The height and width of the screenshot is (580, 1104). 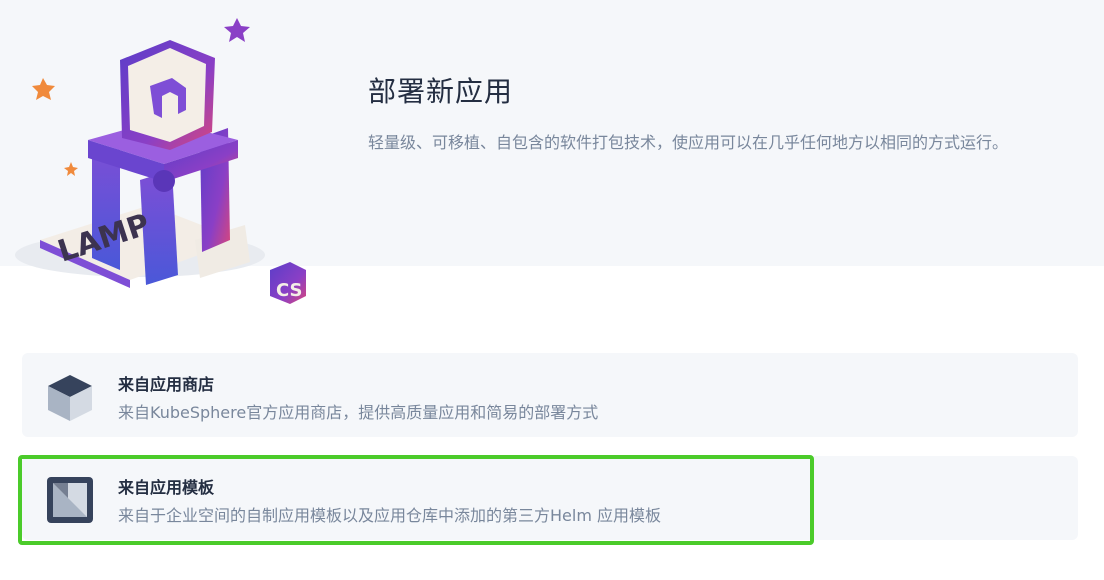 What do you see at coordinates (358, 412) in the screenshot?
I see `option-description: 来自KubeSphere官方应用商店，提供高质量应用和简易的部署方式` at bounding box center [358, 412].